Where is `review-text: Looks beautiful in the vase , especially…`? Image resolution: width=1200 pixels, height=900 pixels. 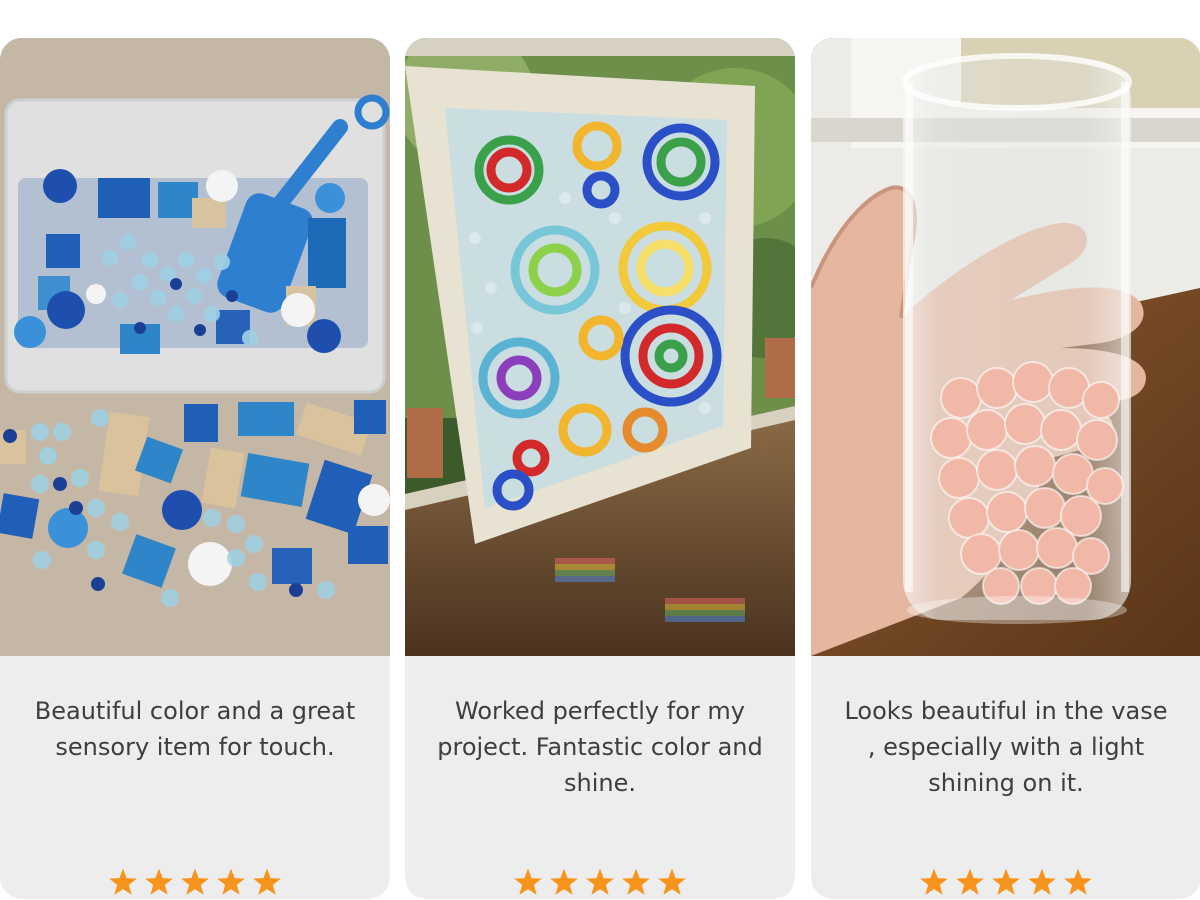 review-text: Looks beautiful in the vase , especially… is located at coordinates (1006, 747).